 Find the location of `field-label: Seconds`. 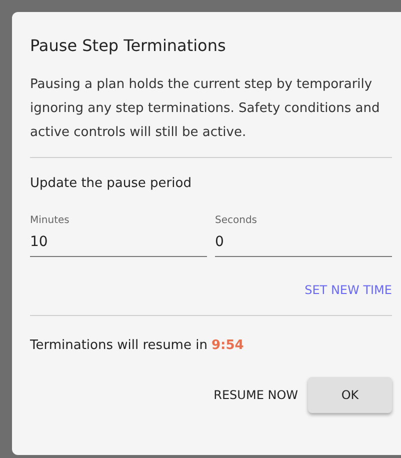

field-label: Seconds is located at coordinates (236, 220).